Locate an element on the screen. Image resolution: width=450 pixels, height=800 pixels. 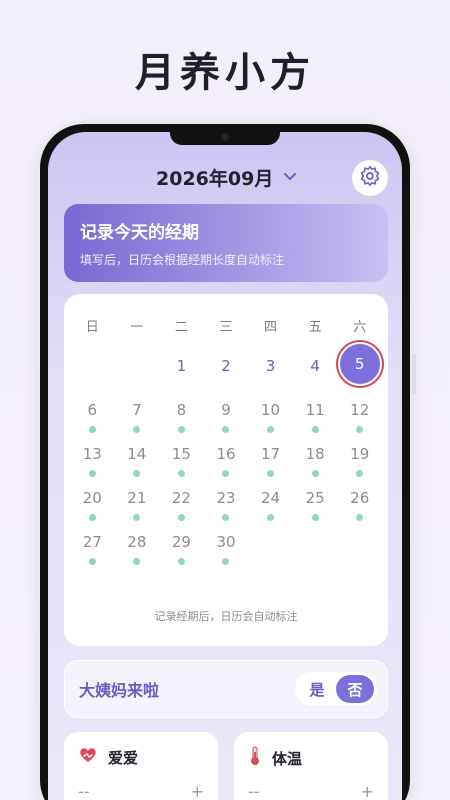
calendar-day: 28 is located at coordinates (137, 554).